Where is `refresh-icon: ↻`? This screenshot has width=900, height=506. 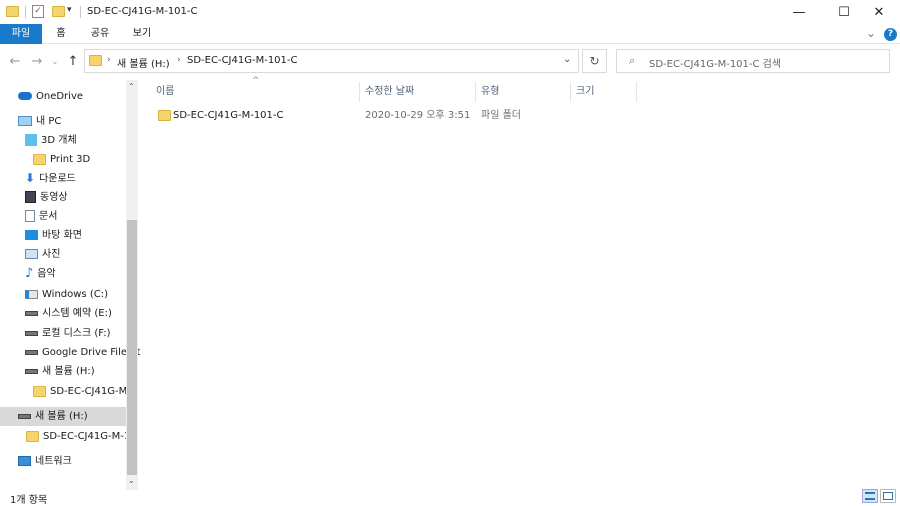 refresh-icon: ↻ is located at coordinates (594, 61).